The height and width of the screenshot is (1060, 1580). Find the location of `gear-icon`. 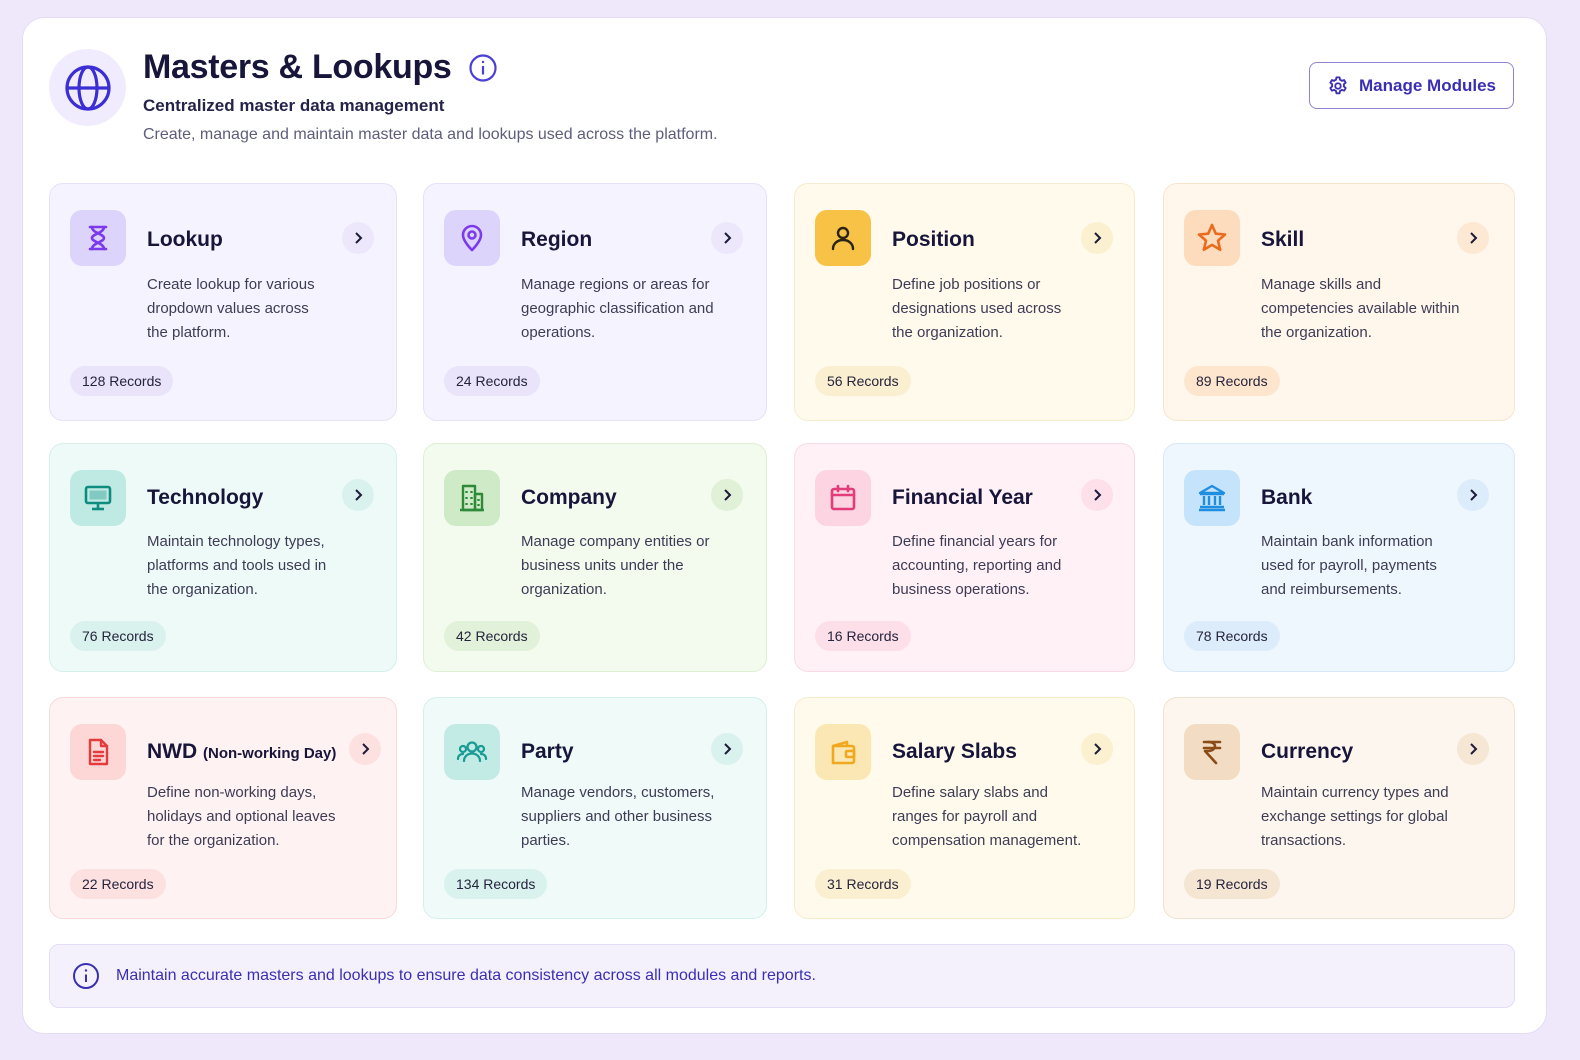

gear-icon is located at coordinates (1338, 86).